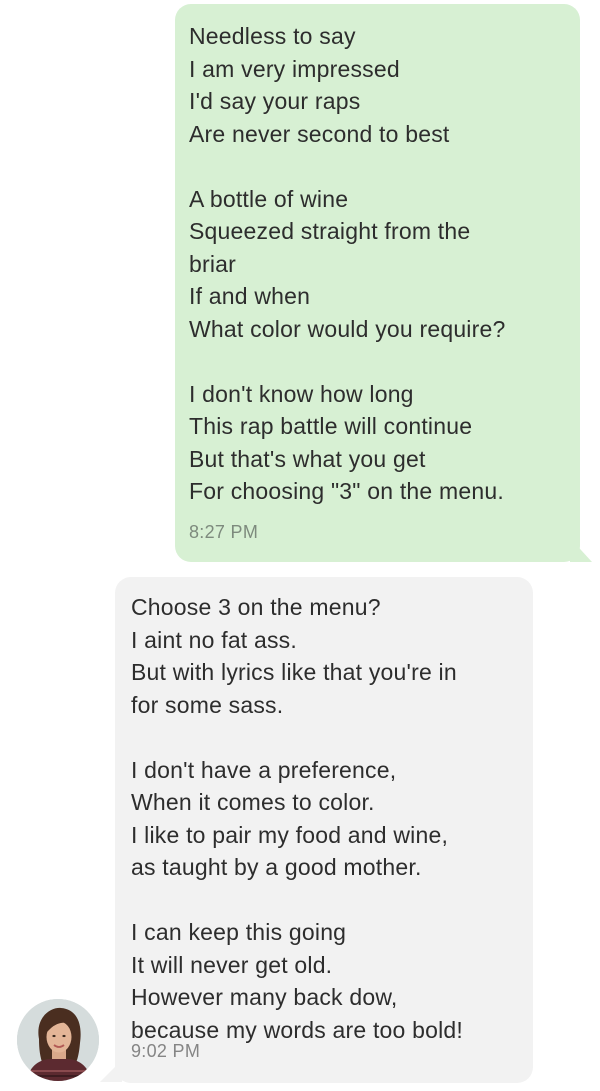 This screenshot has height=1091, width=600. What do you see at coordinates (207, 704) in the screenshot?
I see `message-line: for some sass.` at bounding box center [207, 704].